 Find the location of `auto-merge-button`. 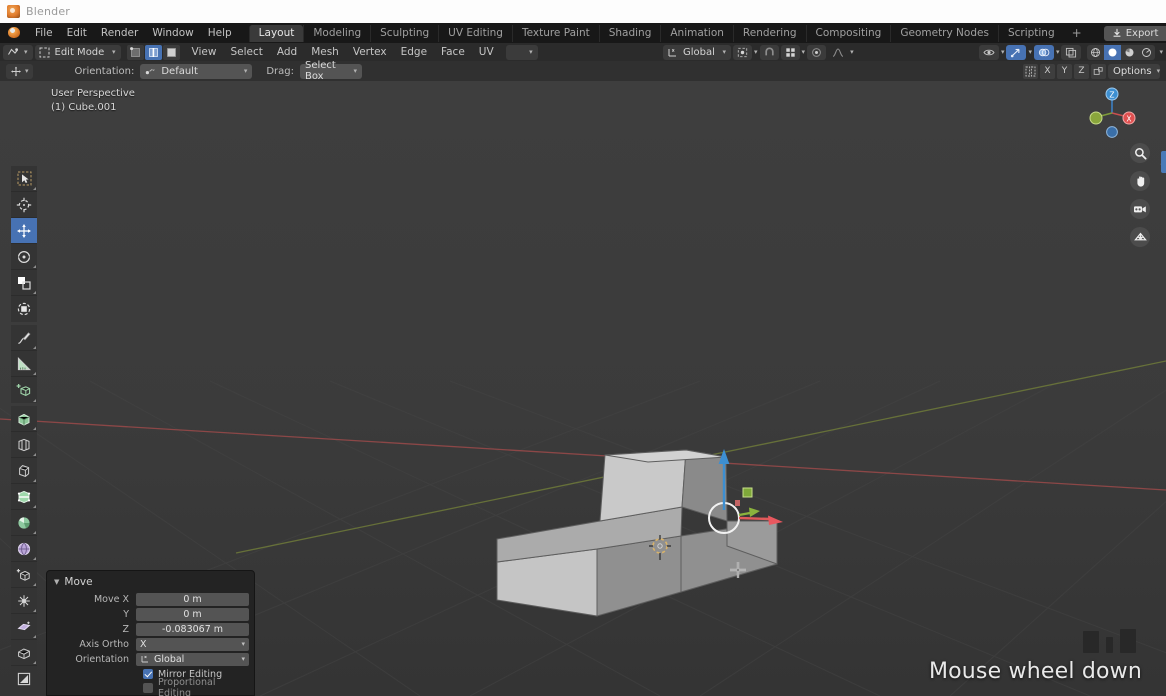

auto-merge-button is located at coordinates (1098, 71).